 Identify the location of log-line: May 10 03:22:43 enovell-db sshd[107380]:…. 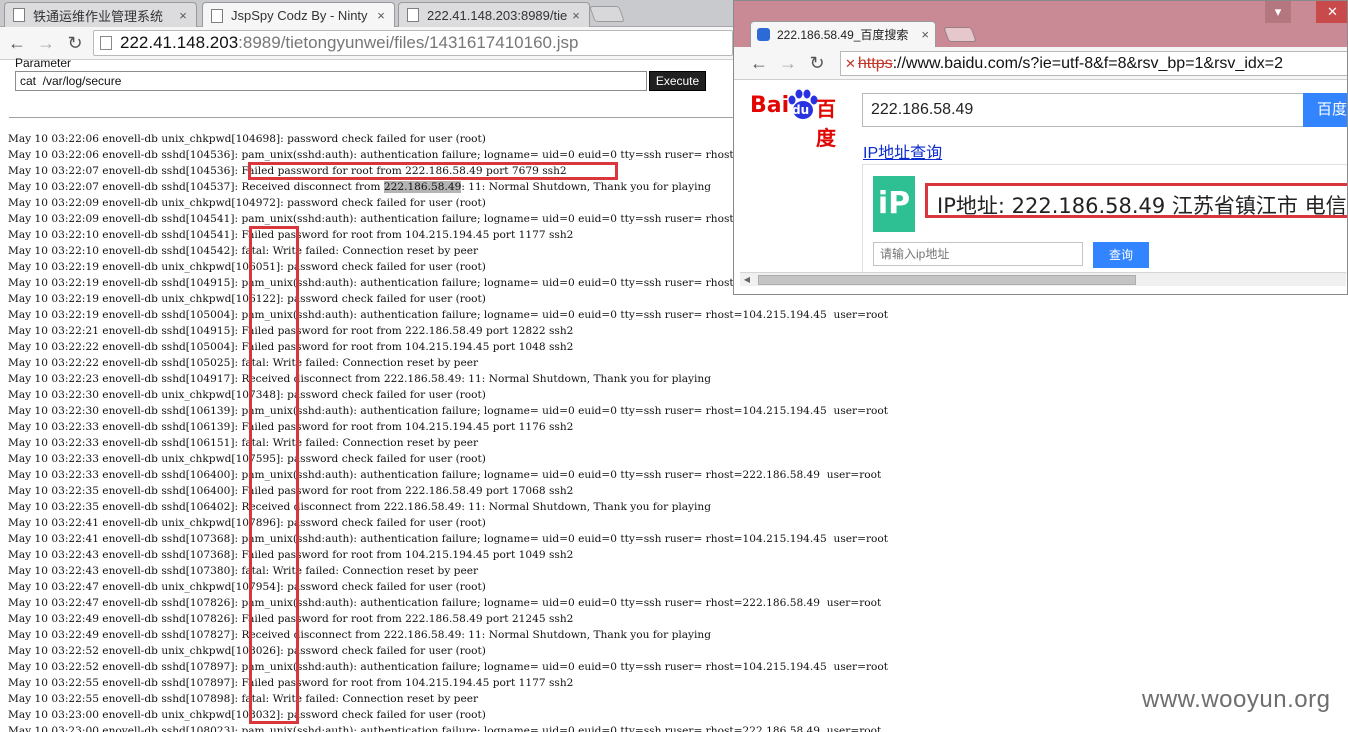
(243, 571).